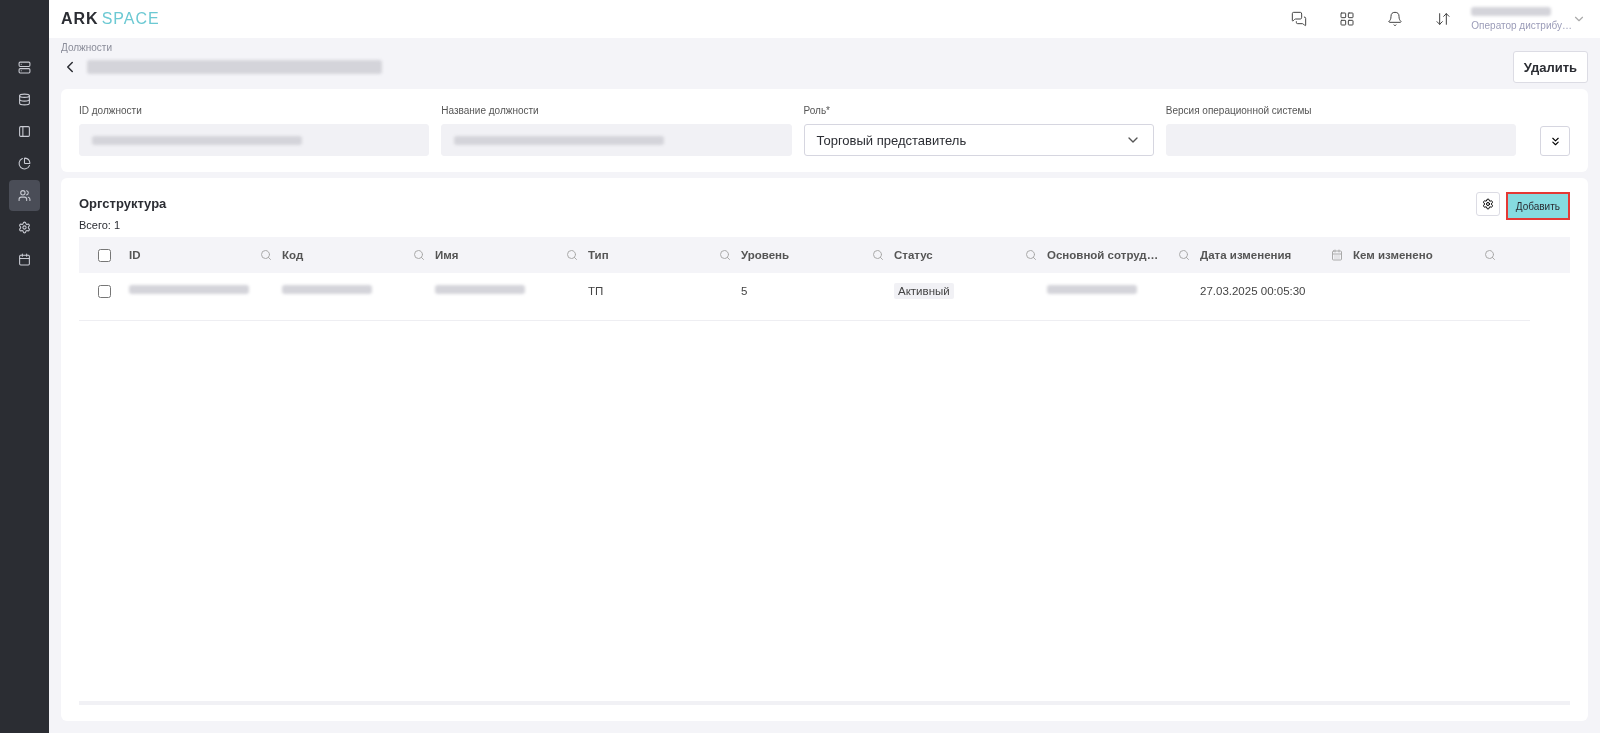 Image resolution: width=1600 pixels, height=733 pixels. I want to click on field-label: Роль*, so click(817, 110).